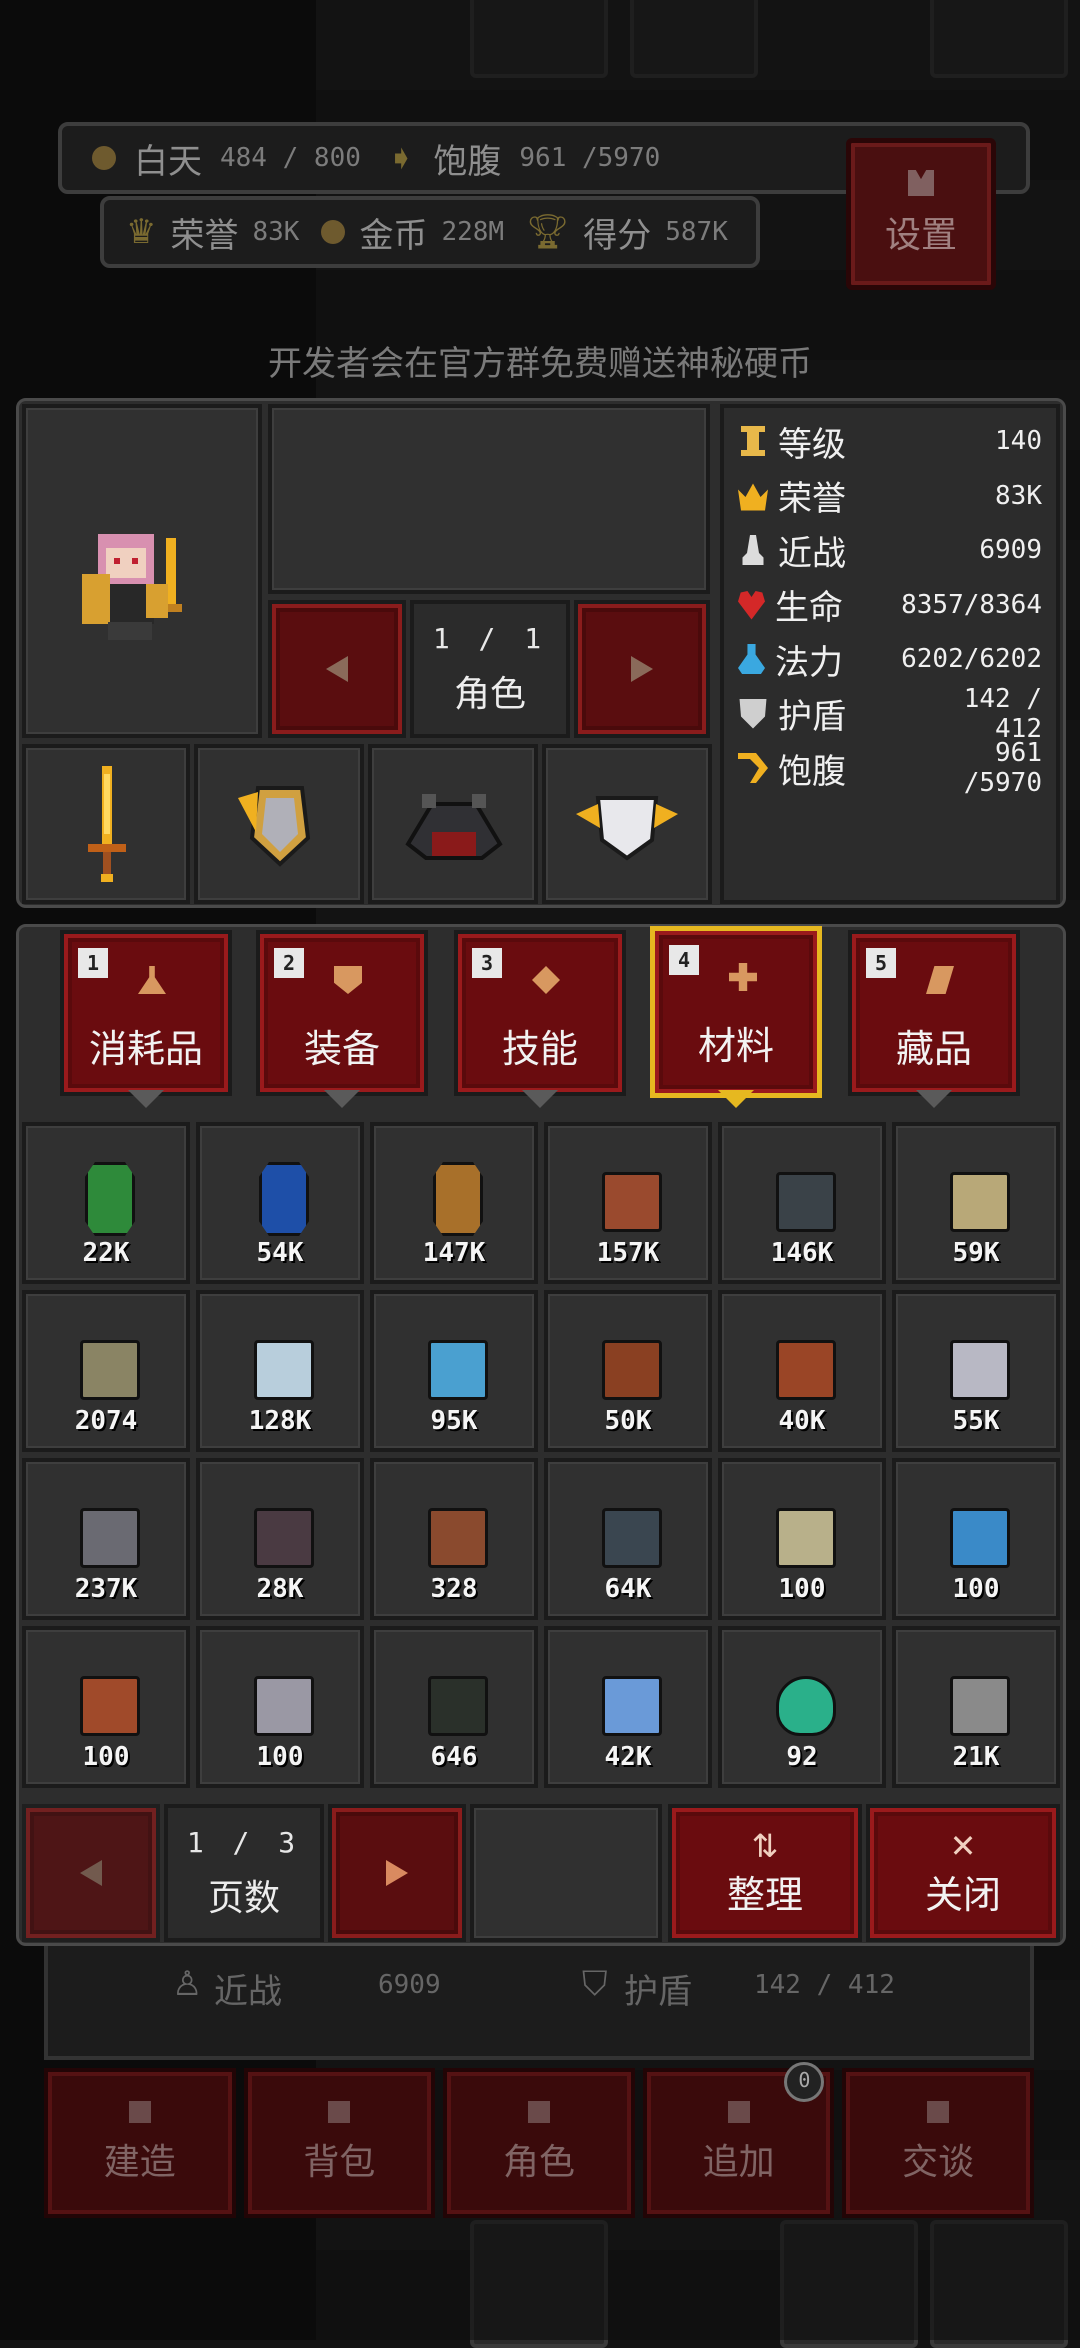  I want to click on inventory-slot: 147K, so click(454, 1203).